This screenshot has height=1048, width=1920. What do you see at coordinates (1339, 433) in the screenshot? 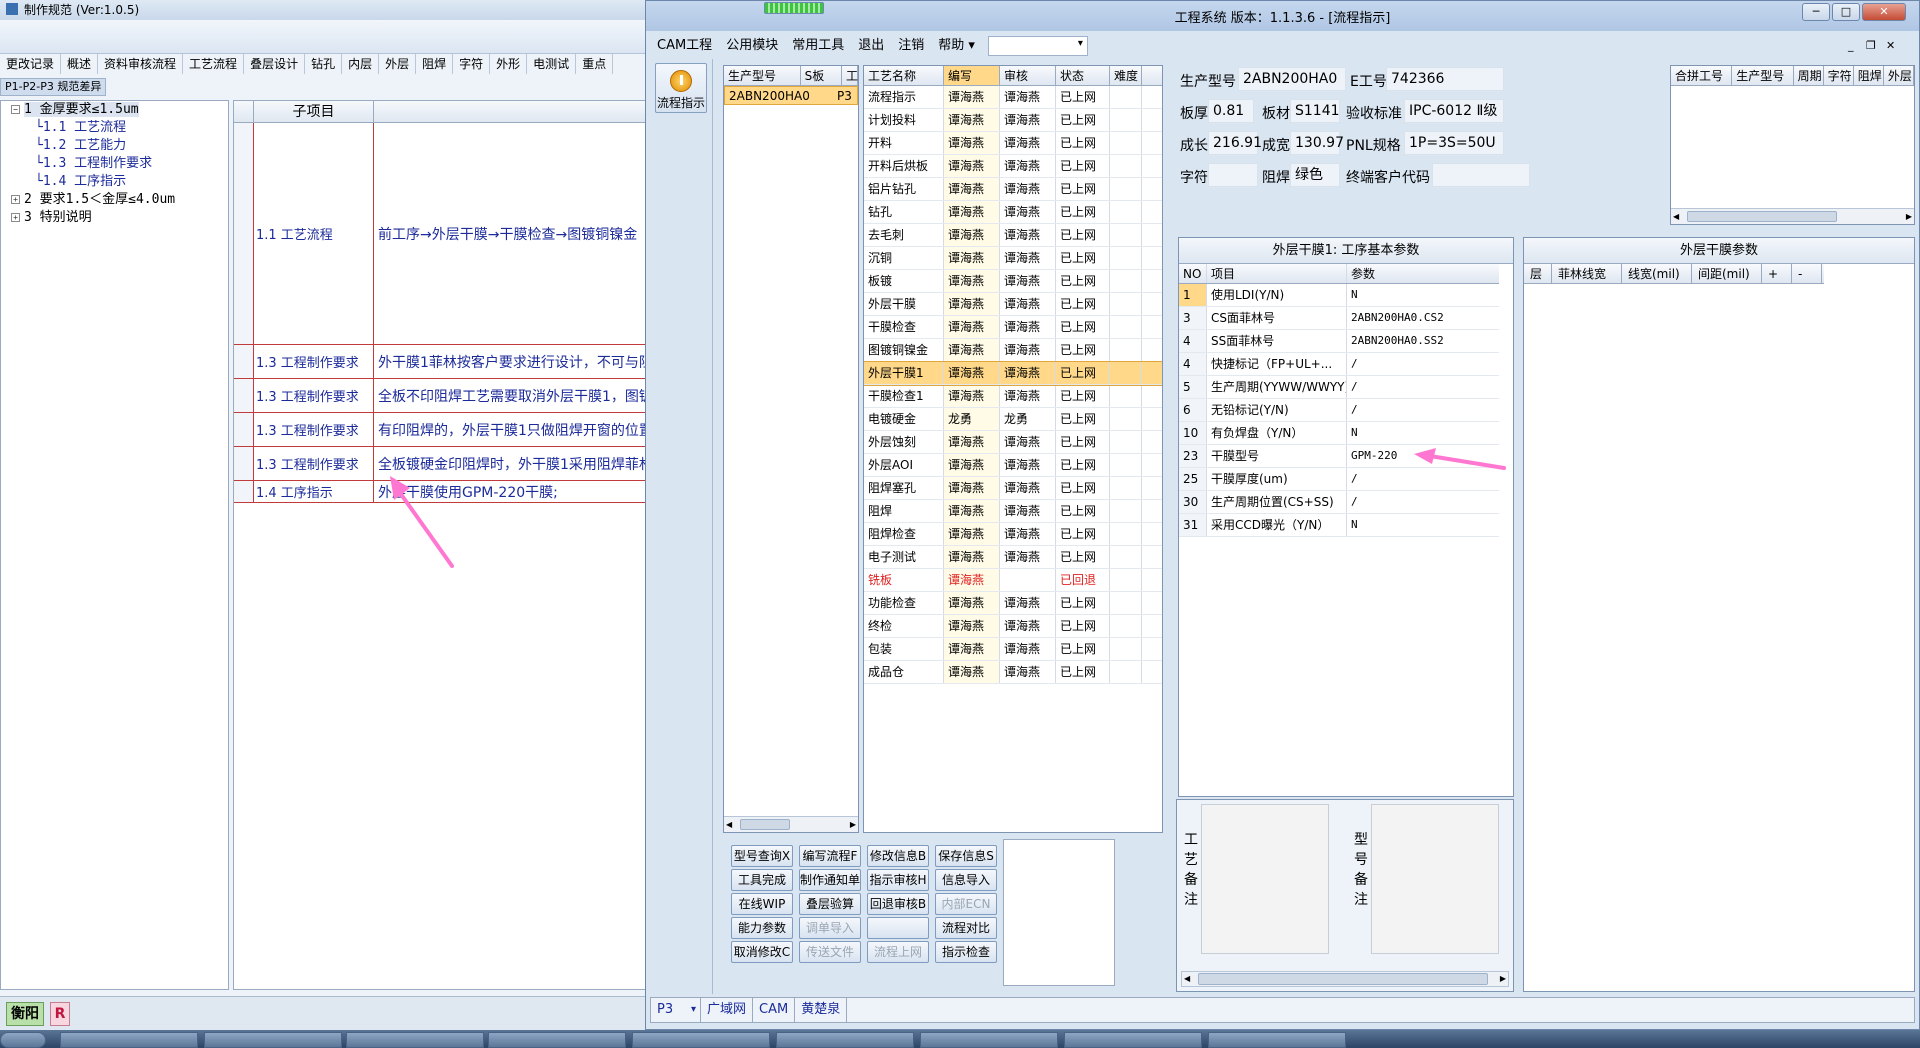
I see `param-row: 10 有负焊盘（Y/N） N` at bounding box center [1339, 433].